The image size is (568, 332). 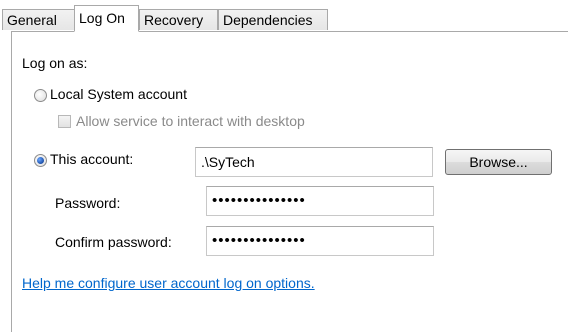 What do you see at coordinates (40, 160) in the screenshot?
I see `this-account-radio` at bounding box center [40, 160].